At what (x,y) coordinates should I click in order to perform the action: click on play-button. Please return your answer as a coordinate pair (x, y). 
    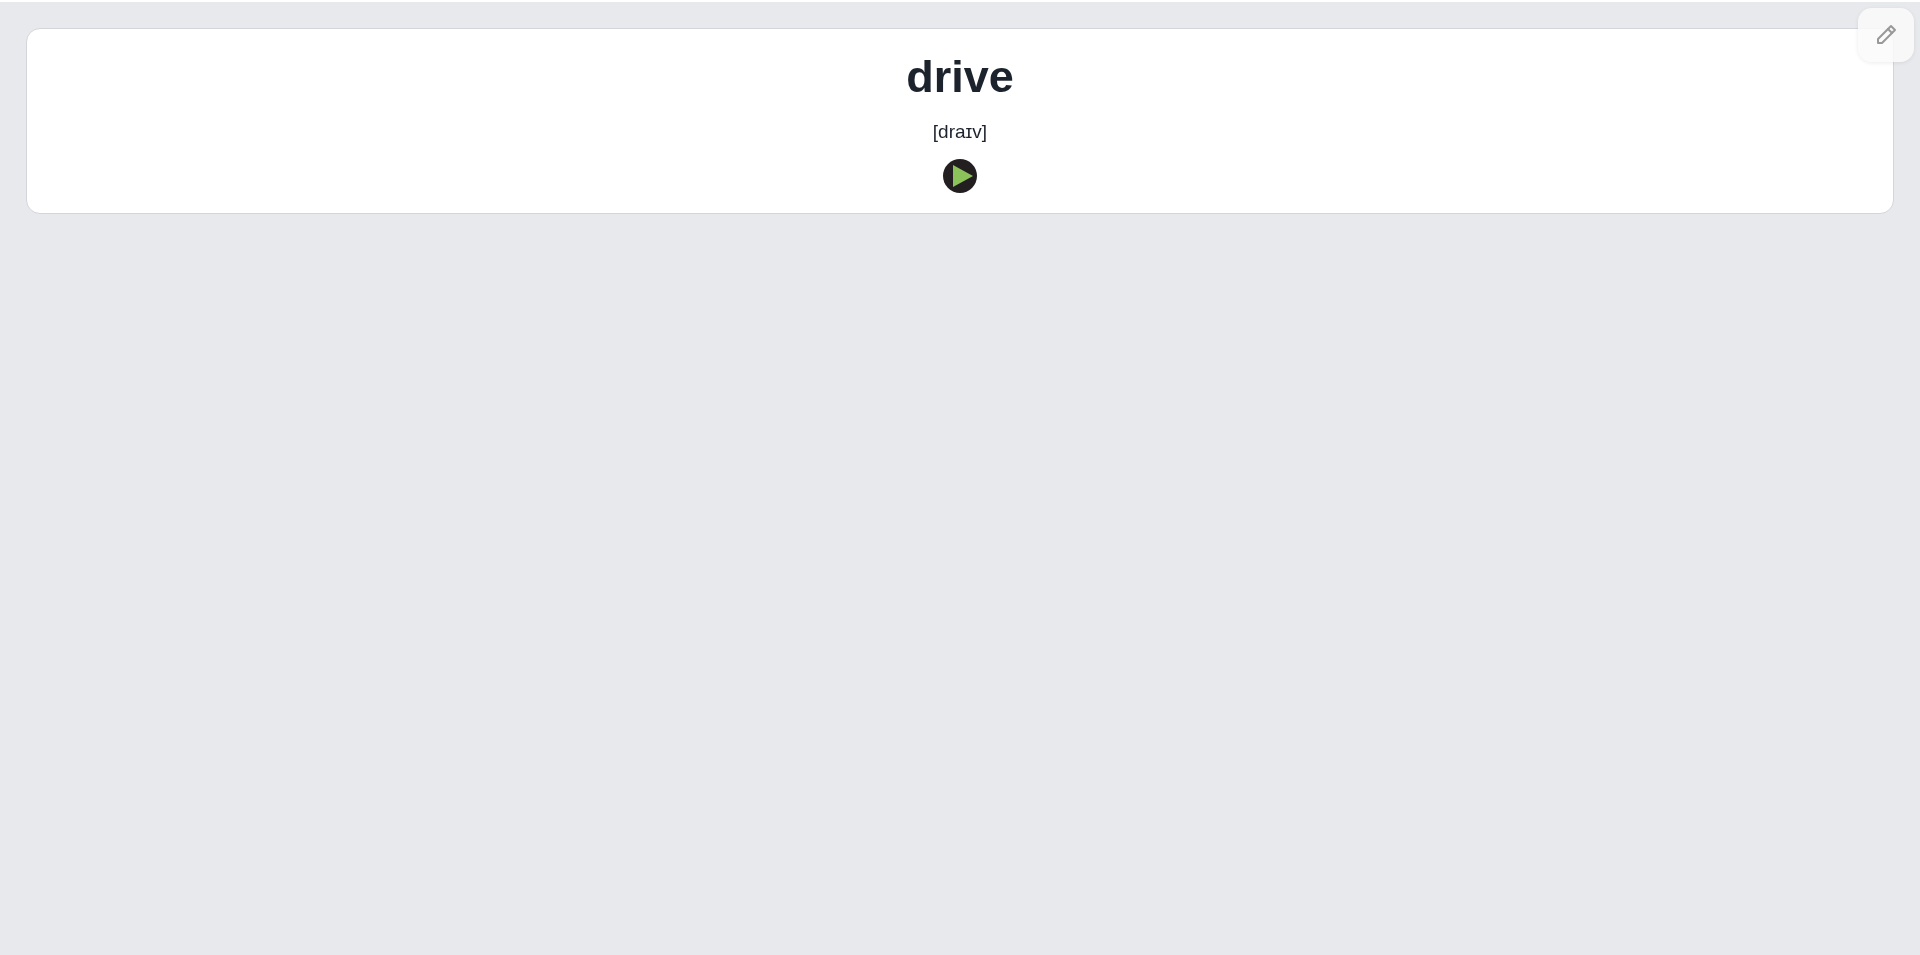
    Looking at the image, I should click on (960, 176).